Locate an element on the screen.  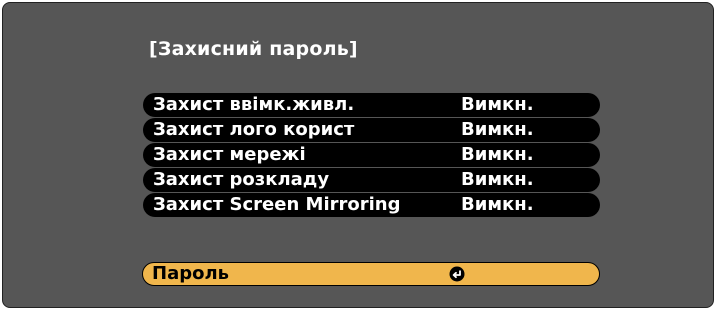
menu-item-power-on-protection: Захист ввімк.живл. Вимкн. is located at coordinates (371, 105).